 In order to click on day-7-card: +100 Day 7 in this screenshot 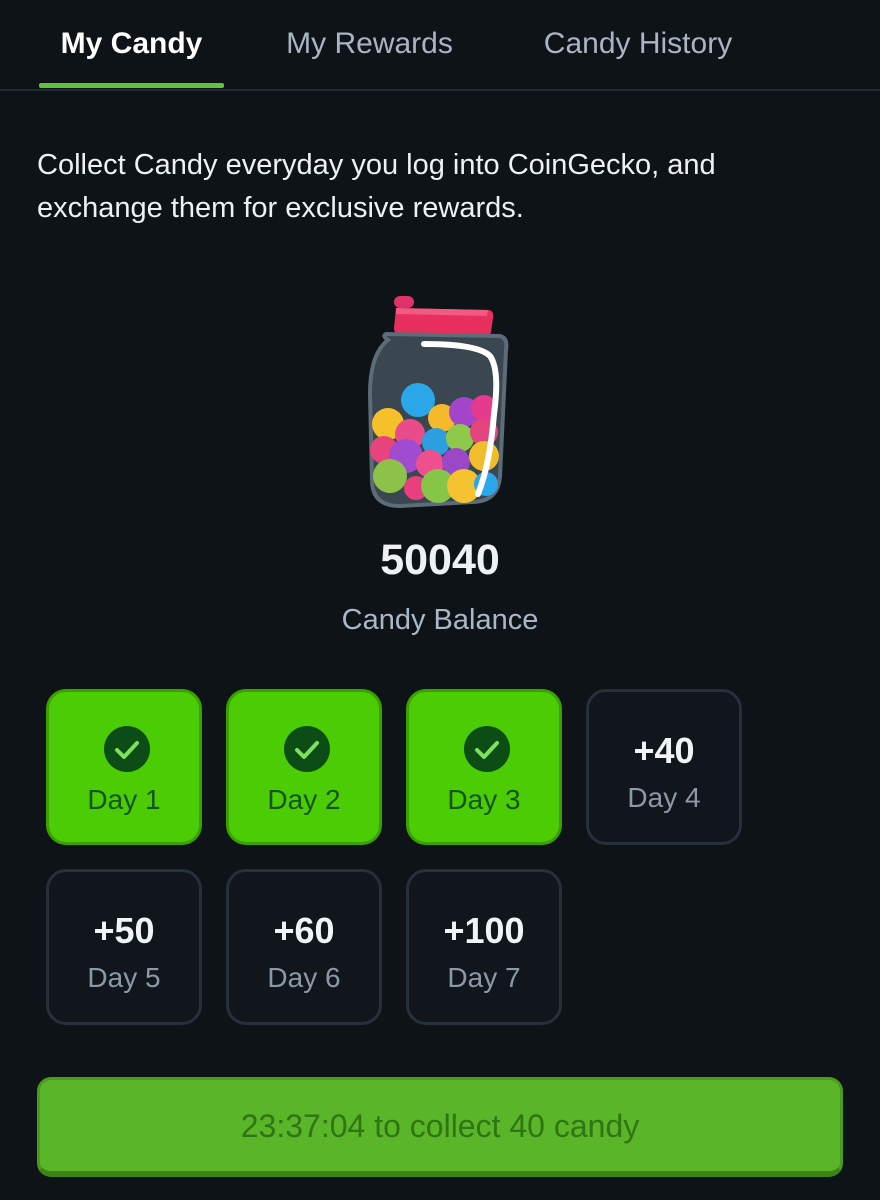, I will do `click(484, 947)`.